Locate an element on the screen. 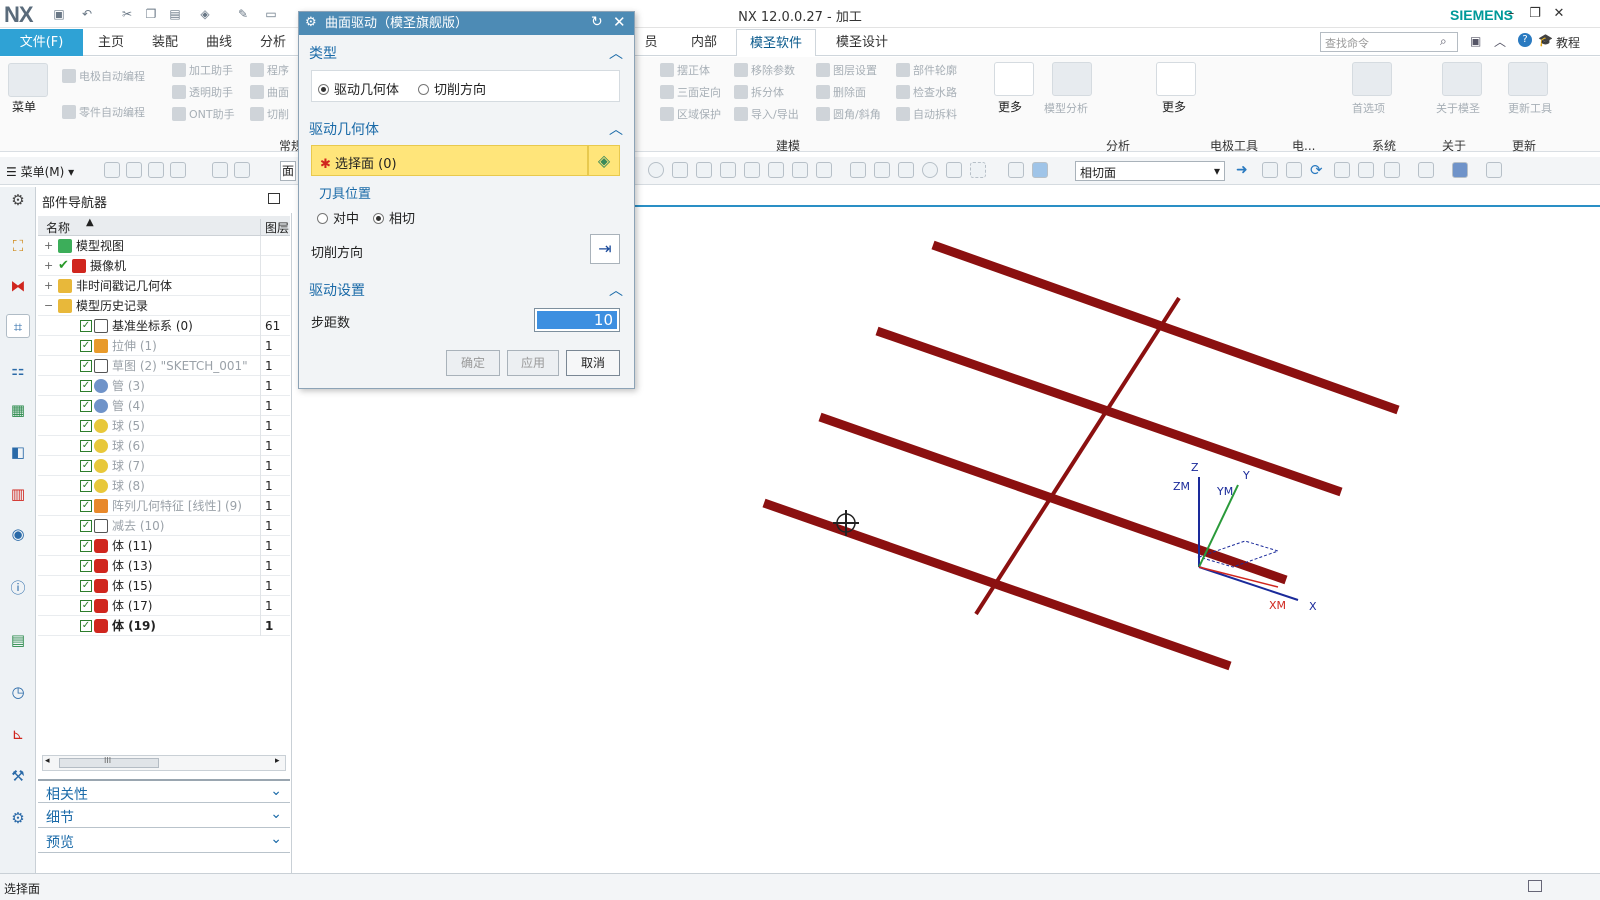  part-navigator-icon: ⌗ is located at coordinates (18, 326).